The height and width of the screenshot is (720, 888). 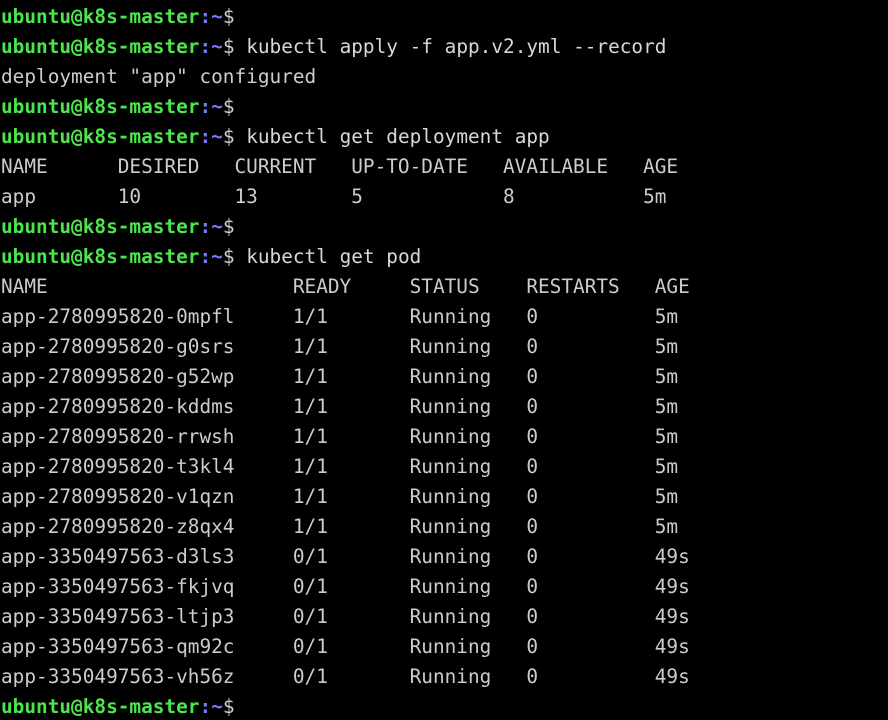 I want to click on terminal-output-line: app-2780995820-v1qzn 1/1 Running 0 5m, so click(x=444, y=497).